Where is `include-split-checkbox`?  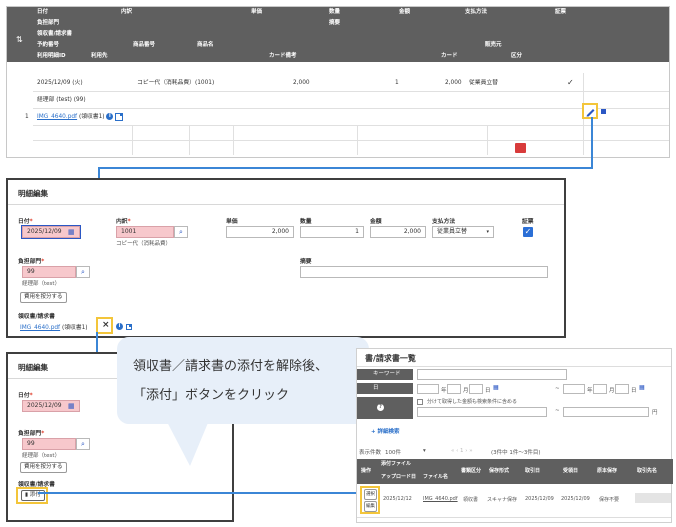 include-split-checkbox is located at coordinates (420, 402).